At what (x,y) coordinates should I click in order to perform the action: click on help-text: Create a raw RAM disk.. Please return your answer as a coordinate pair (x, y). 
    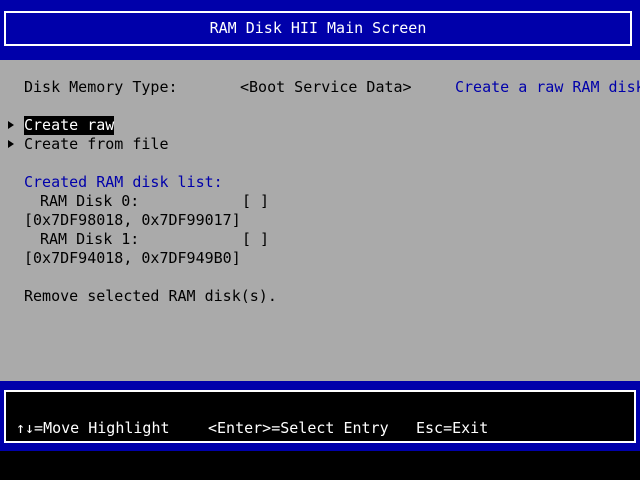
    Looking at the image, I should click on (547, 87).